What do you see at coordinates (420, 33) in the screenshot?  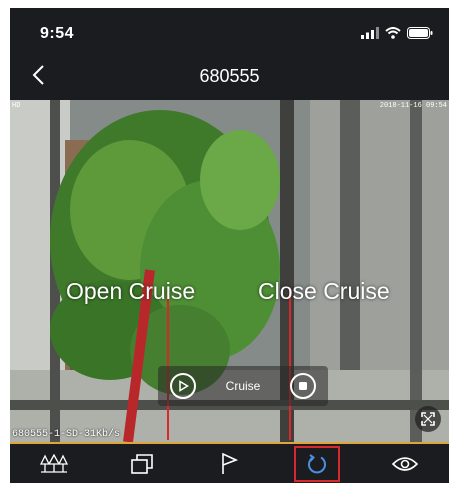 I see `battery-icon` at bounding box center [420, 33].